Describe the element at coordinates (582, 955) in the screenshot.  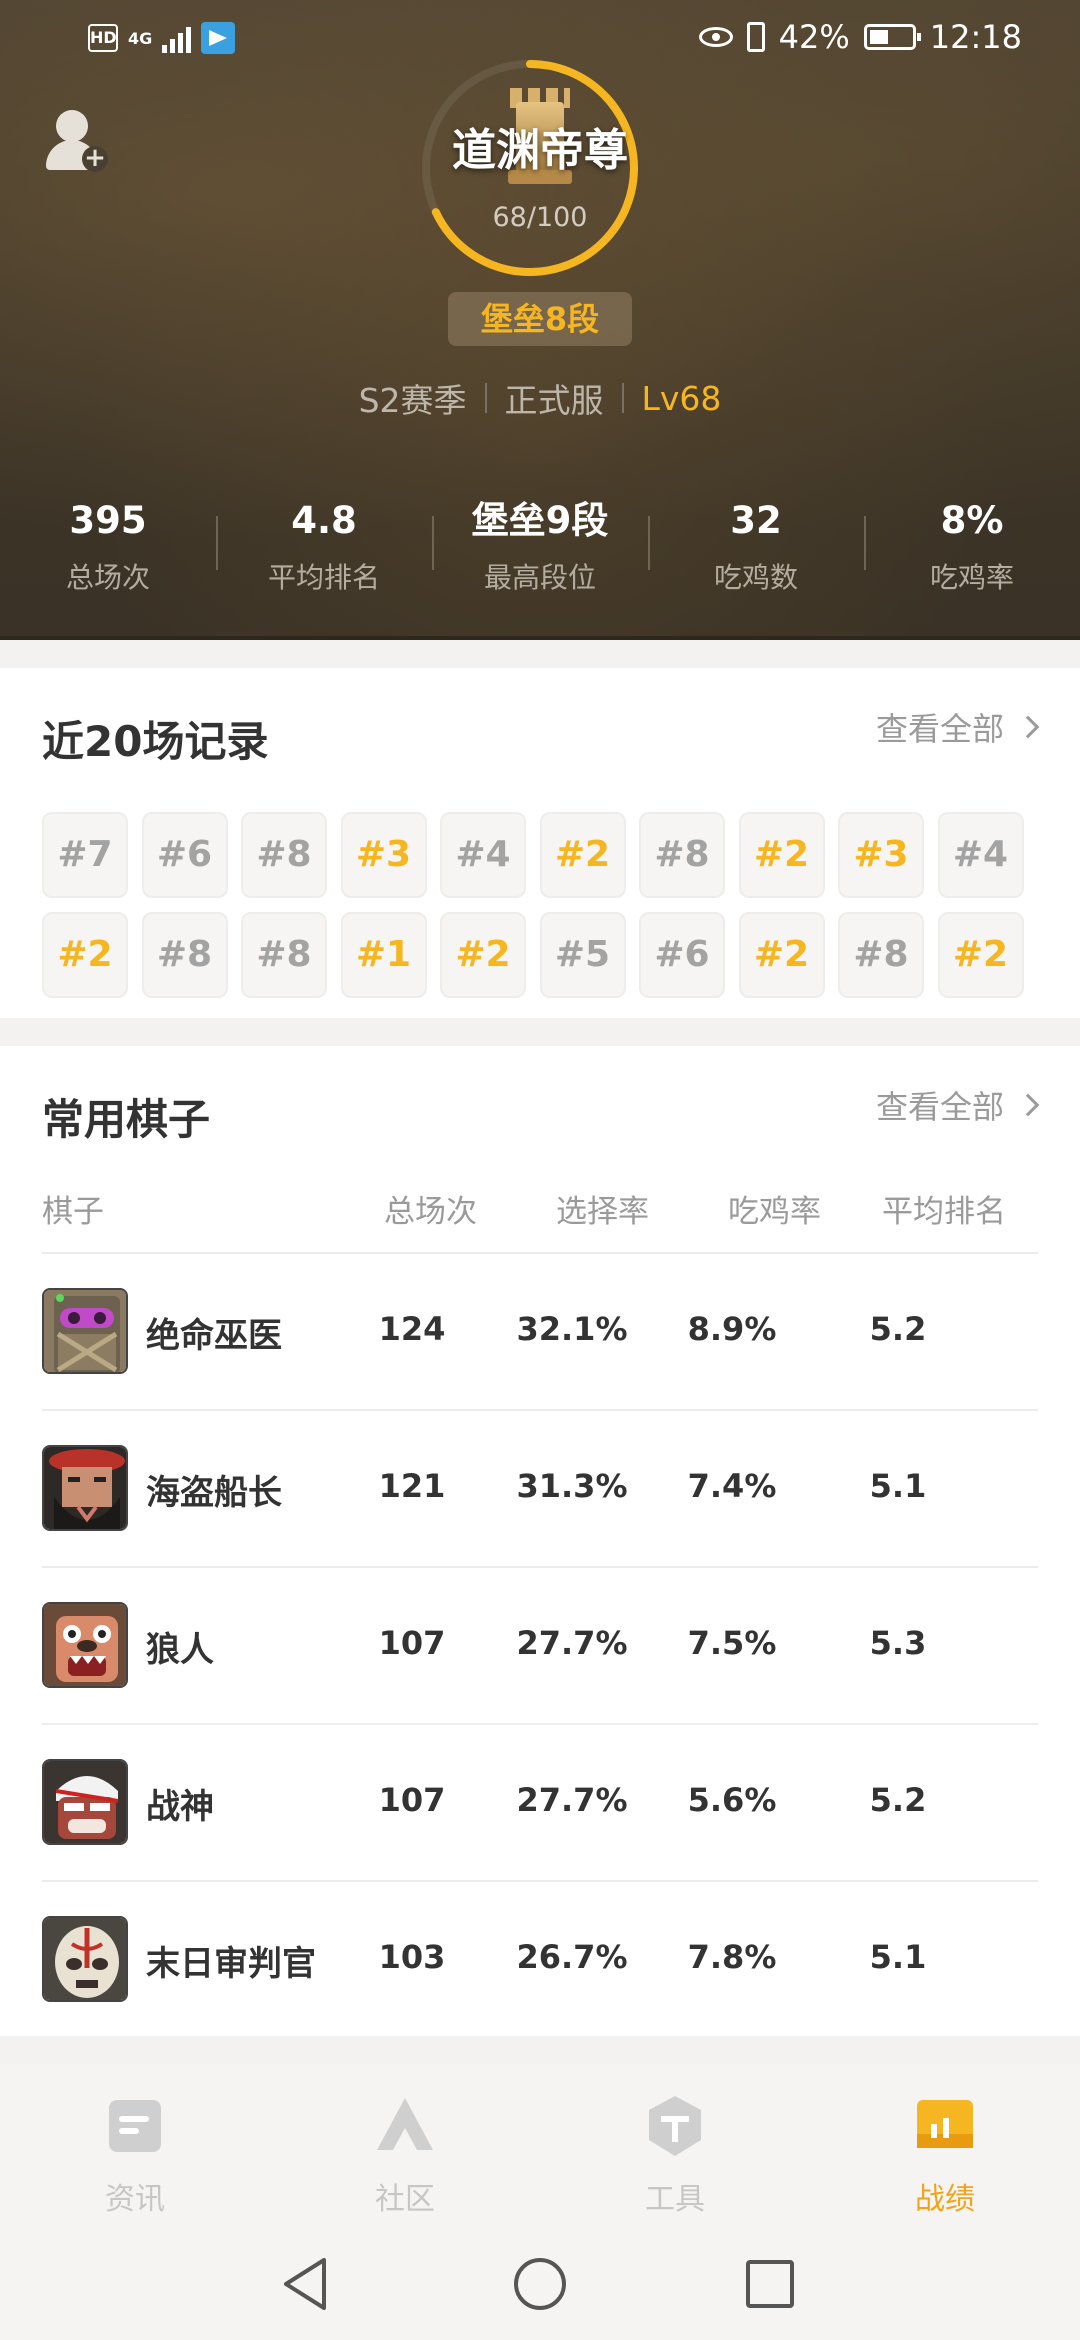
I see `match-result-cell: #5` at that location.